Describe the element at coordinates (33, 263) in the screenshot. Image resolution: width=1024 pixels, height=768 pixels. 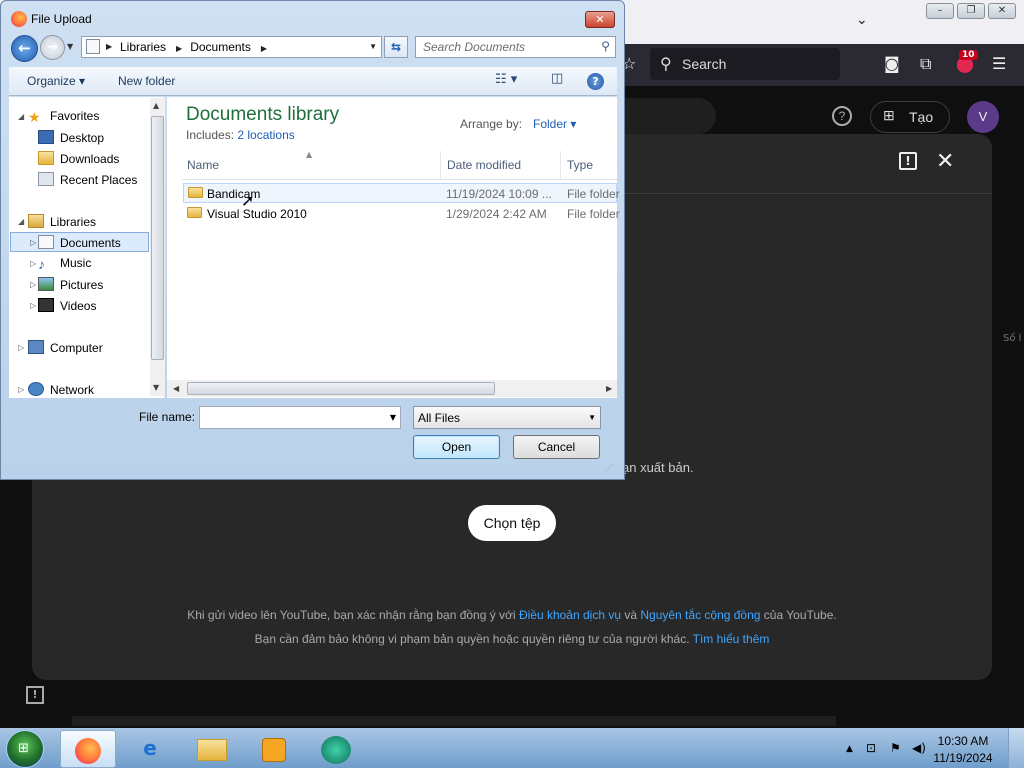
I see `expand-music-icon: ▷` at that location.